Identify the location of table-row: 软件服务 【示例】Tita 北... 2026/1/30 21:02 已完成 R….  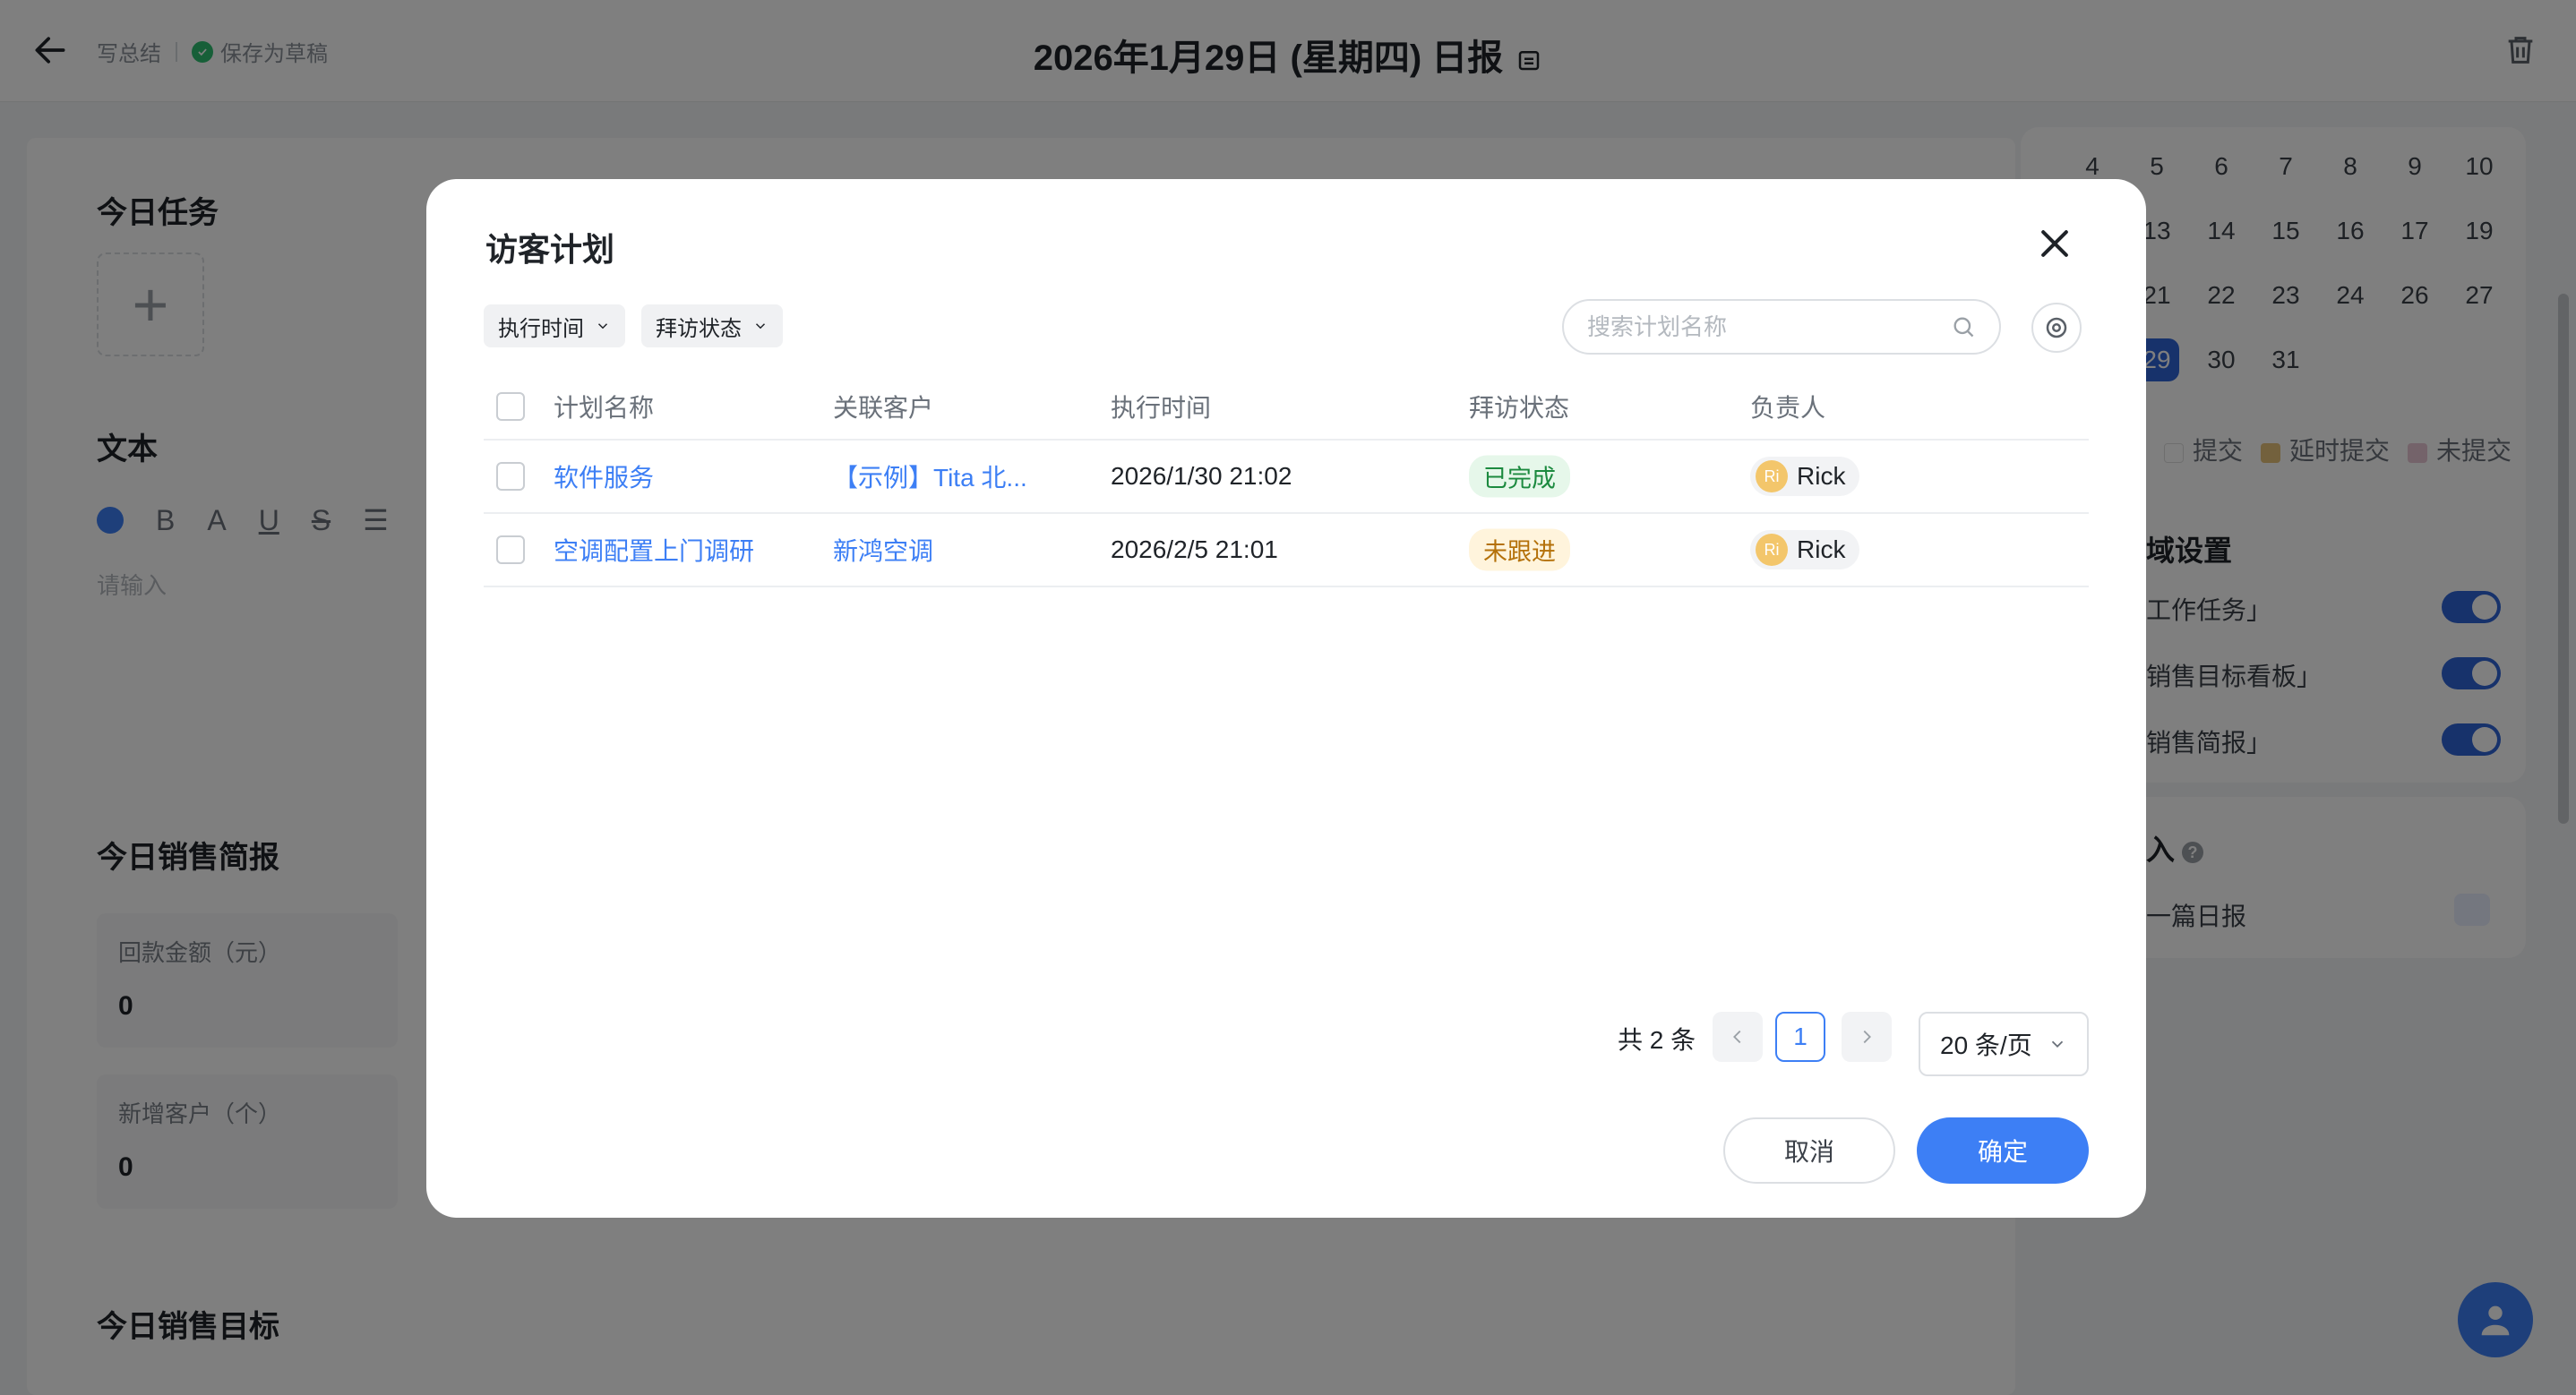
(1286, 477).